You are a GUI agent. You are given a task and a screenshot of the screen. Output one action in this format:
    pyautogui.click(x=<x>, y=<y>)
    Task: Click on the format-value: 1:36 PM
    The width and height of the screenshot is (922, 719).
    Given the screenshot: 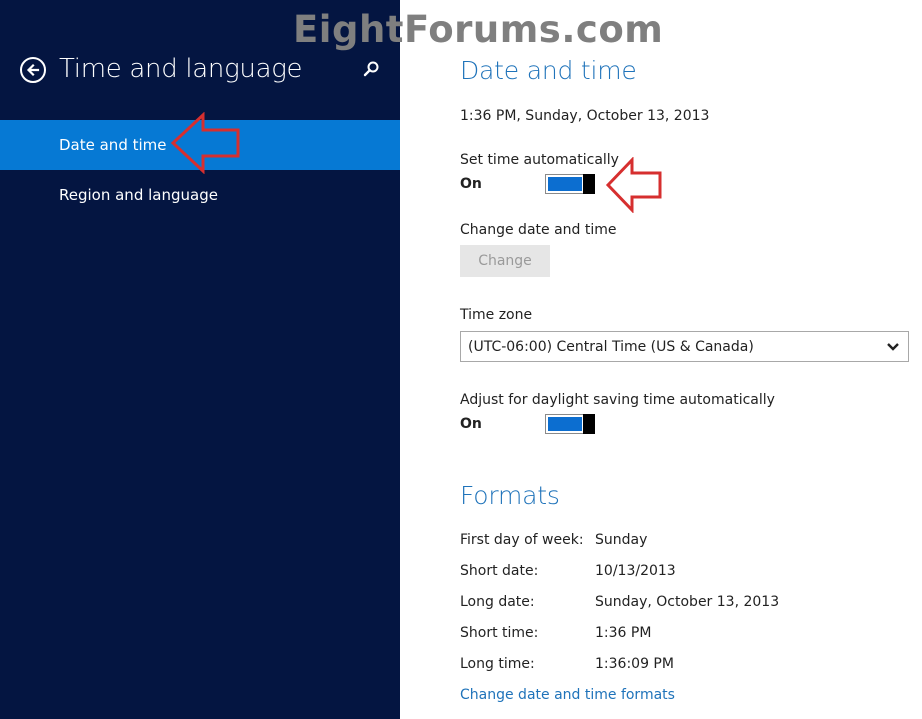 What is the action you would take?
    pyautogui.click(x=623, y=633)
    